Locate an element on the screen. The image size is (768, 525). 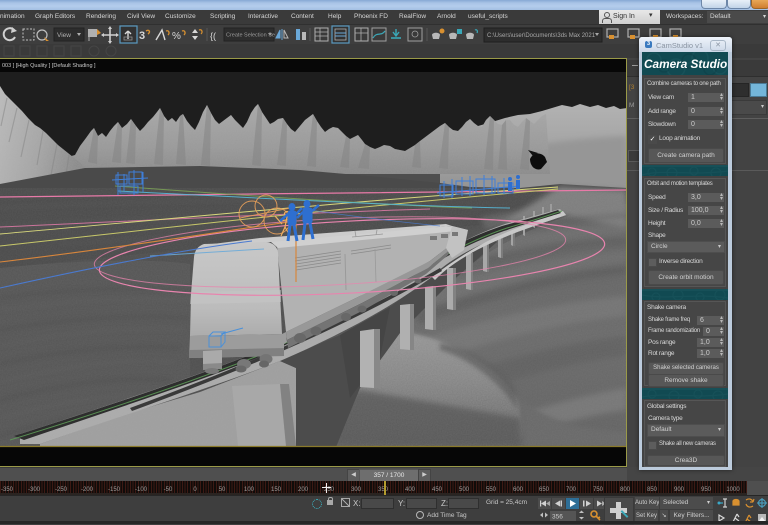
svg-text: Camera Studio is located at coordinates (685, 64).